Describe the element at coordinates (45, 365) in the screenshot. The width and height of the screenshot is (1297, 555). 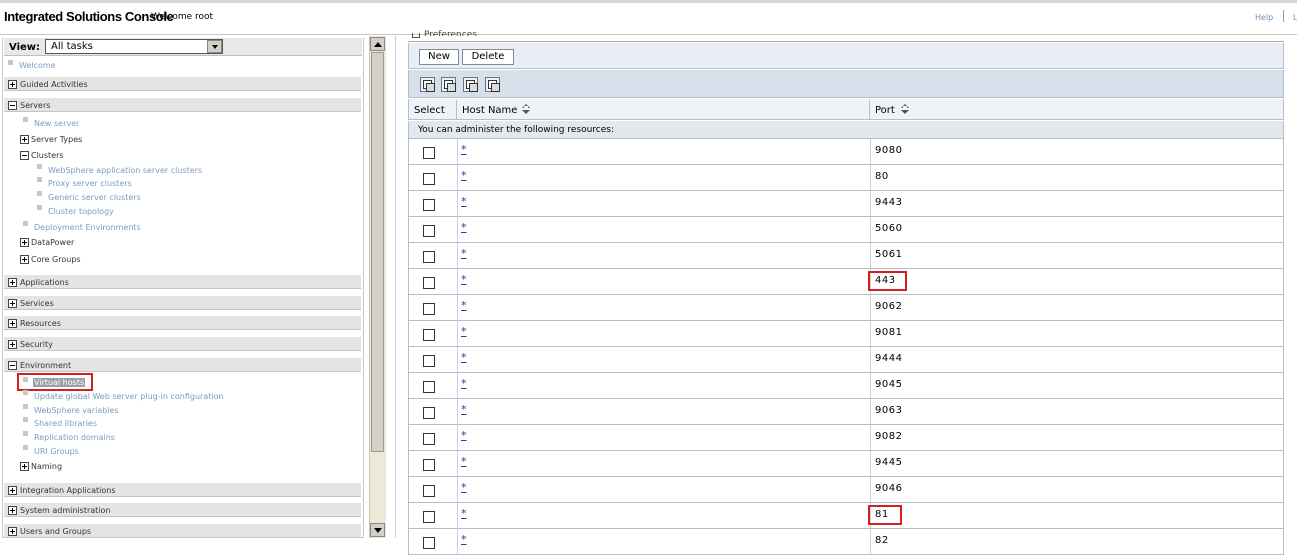
I see `nav-environment: Environment` at that location.